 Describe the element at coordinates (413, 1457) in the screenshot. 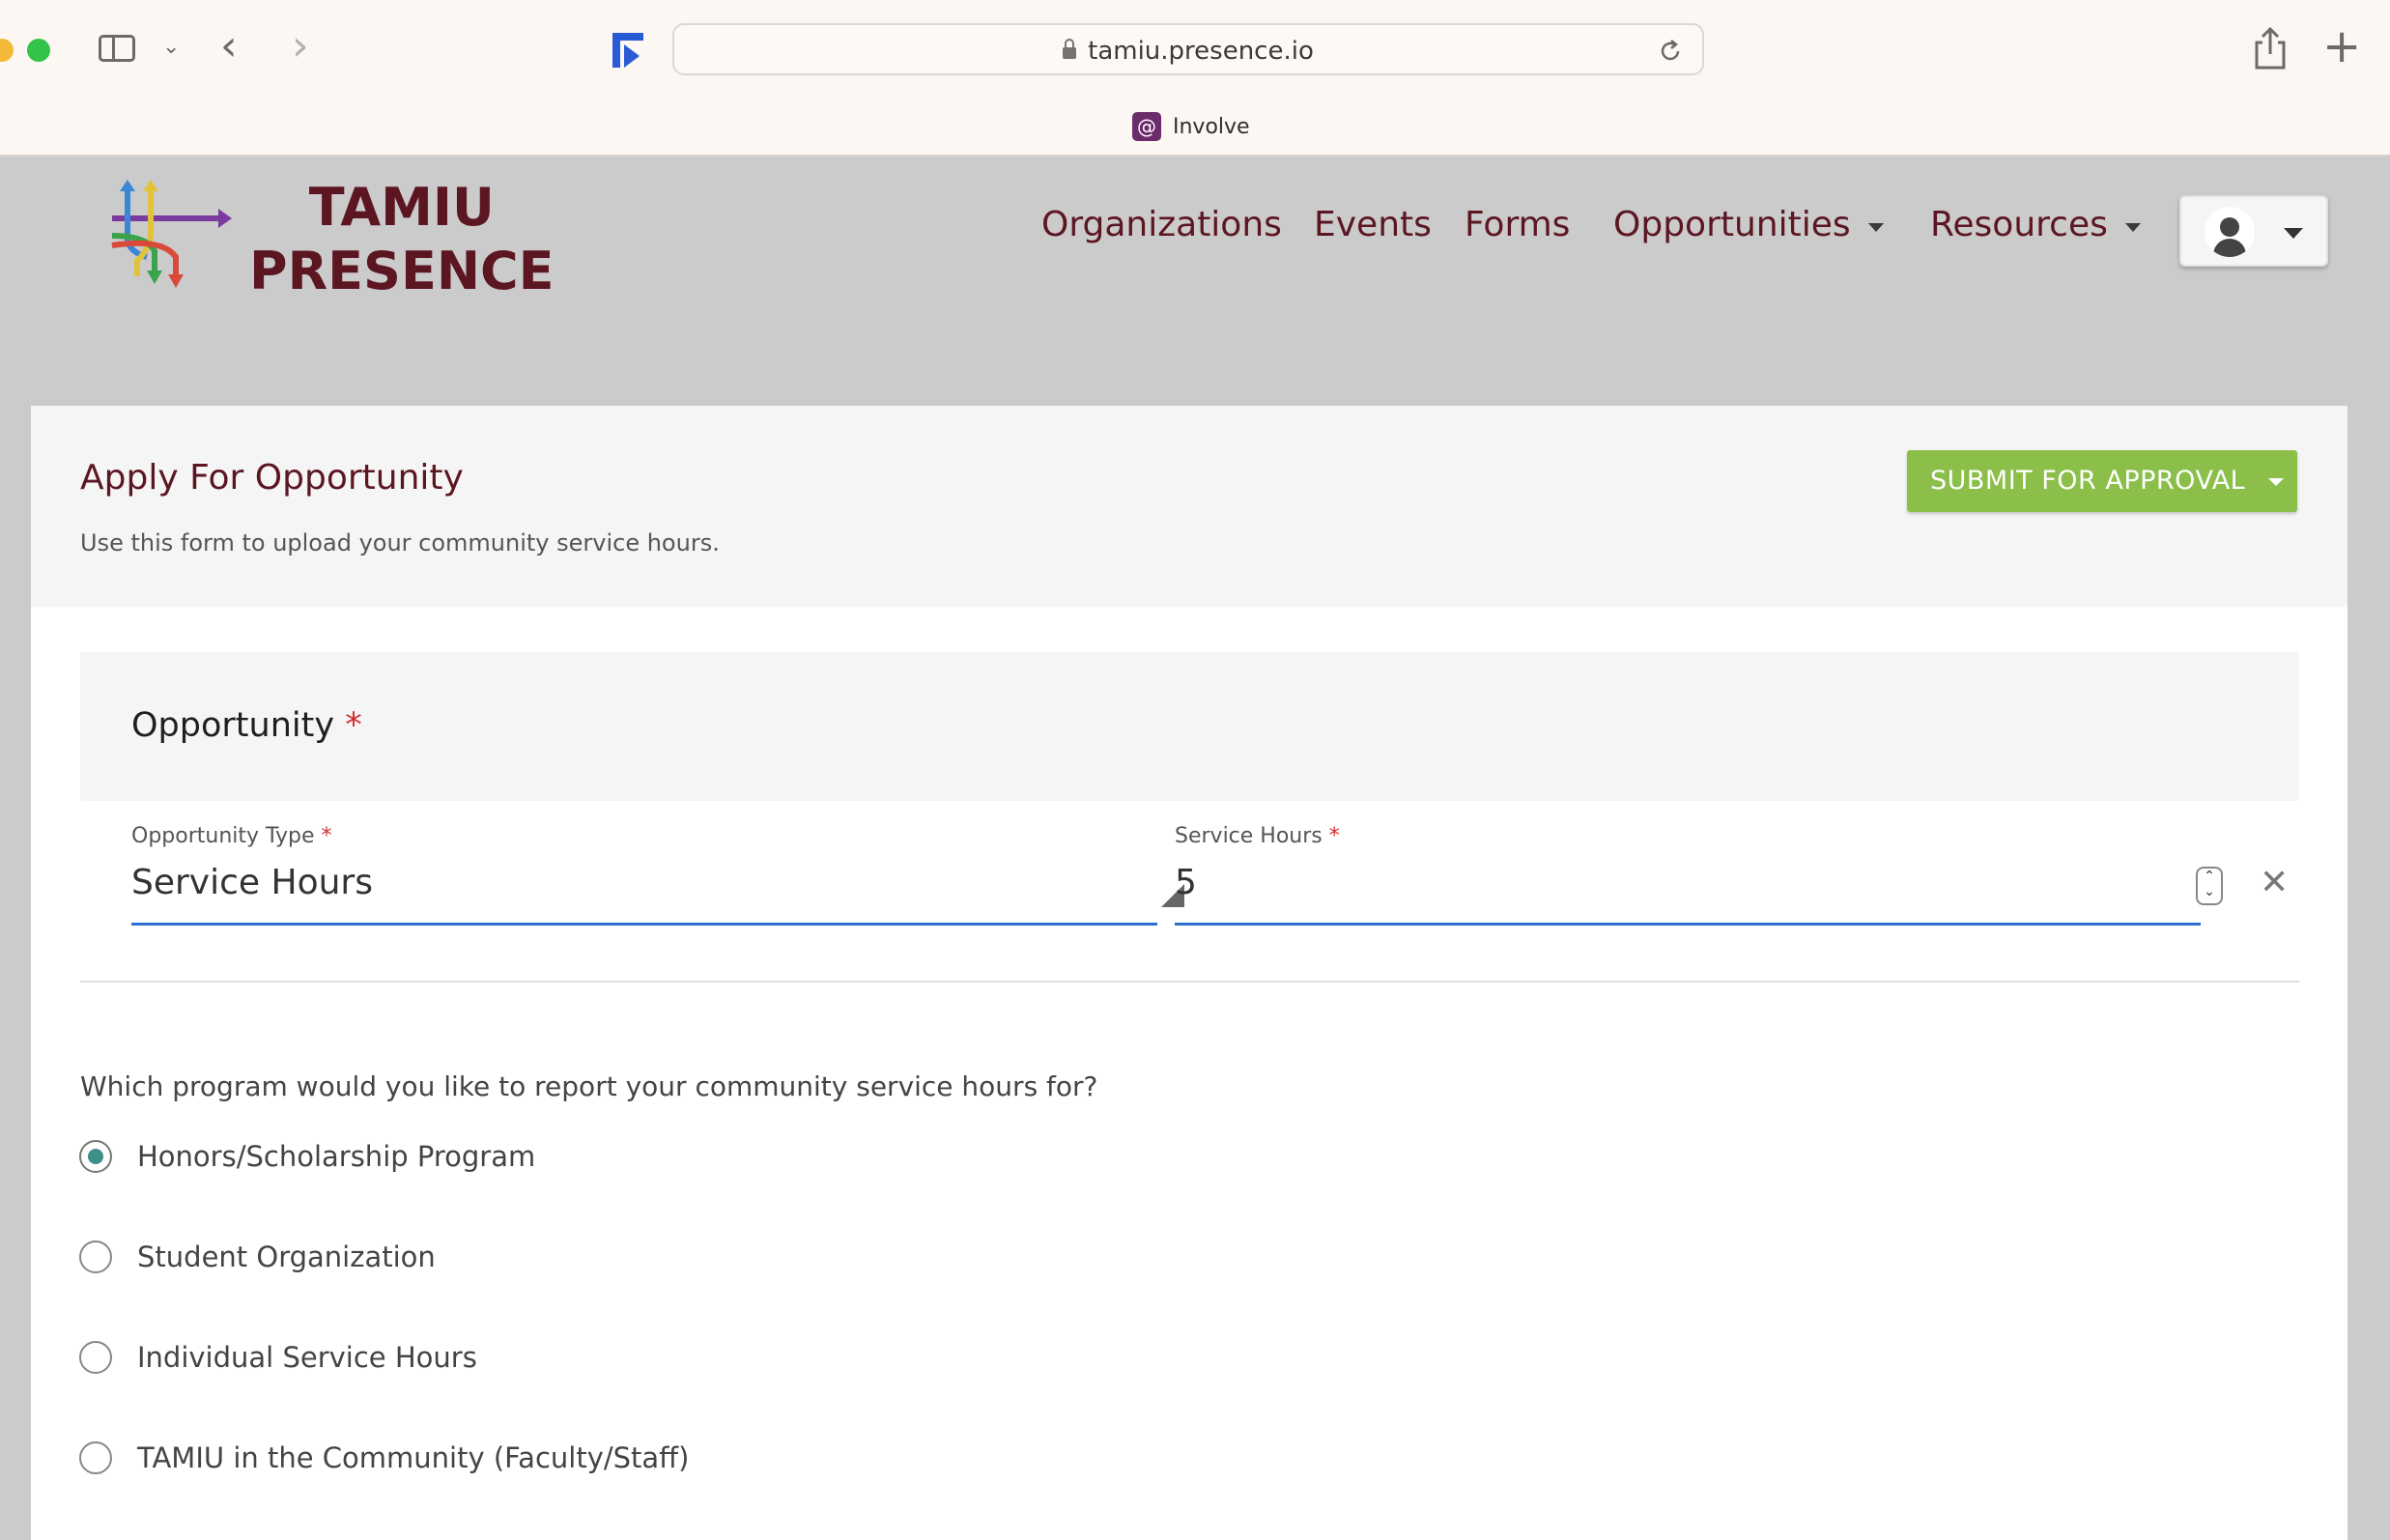

I see `radio-label: TAMIU in the Community (Faculty/Staff)` at that location.